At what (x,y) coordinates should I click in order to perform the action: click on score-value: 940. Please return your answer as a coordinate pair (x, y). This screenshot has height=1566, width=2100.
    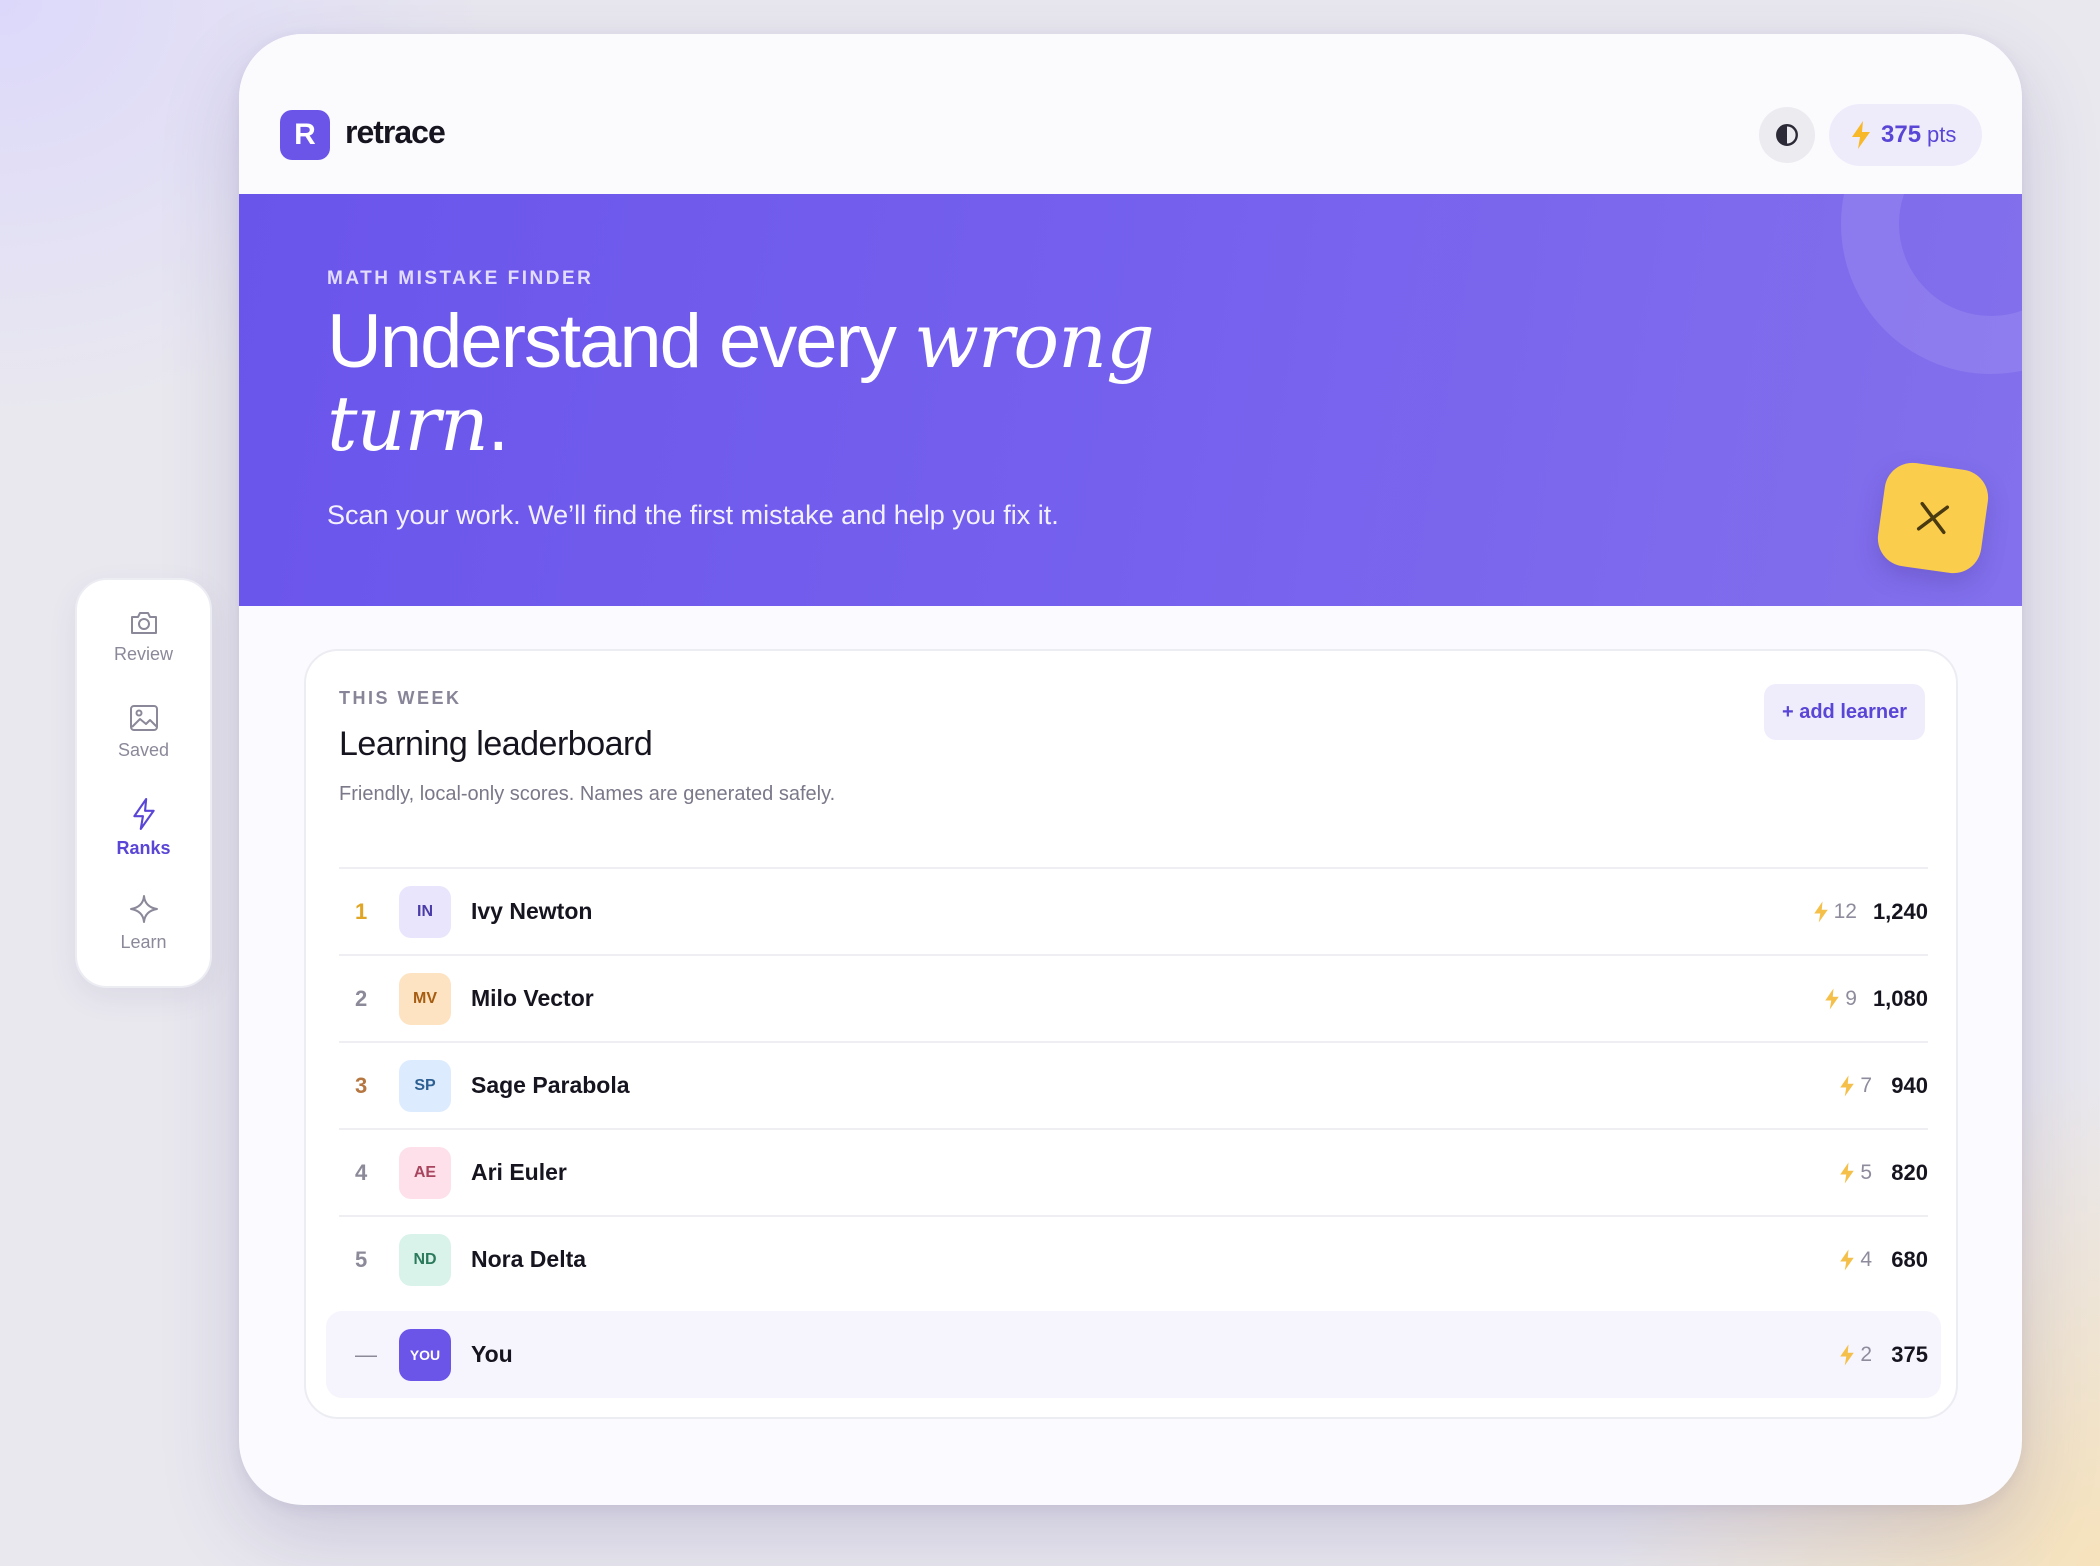
    Looking at the image, I should click on (1909, 1085).